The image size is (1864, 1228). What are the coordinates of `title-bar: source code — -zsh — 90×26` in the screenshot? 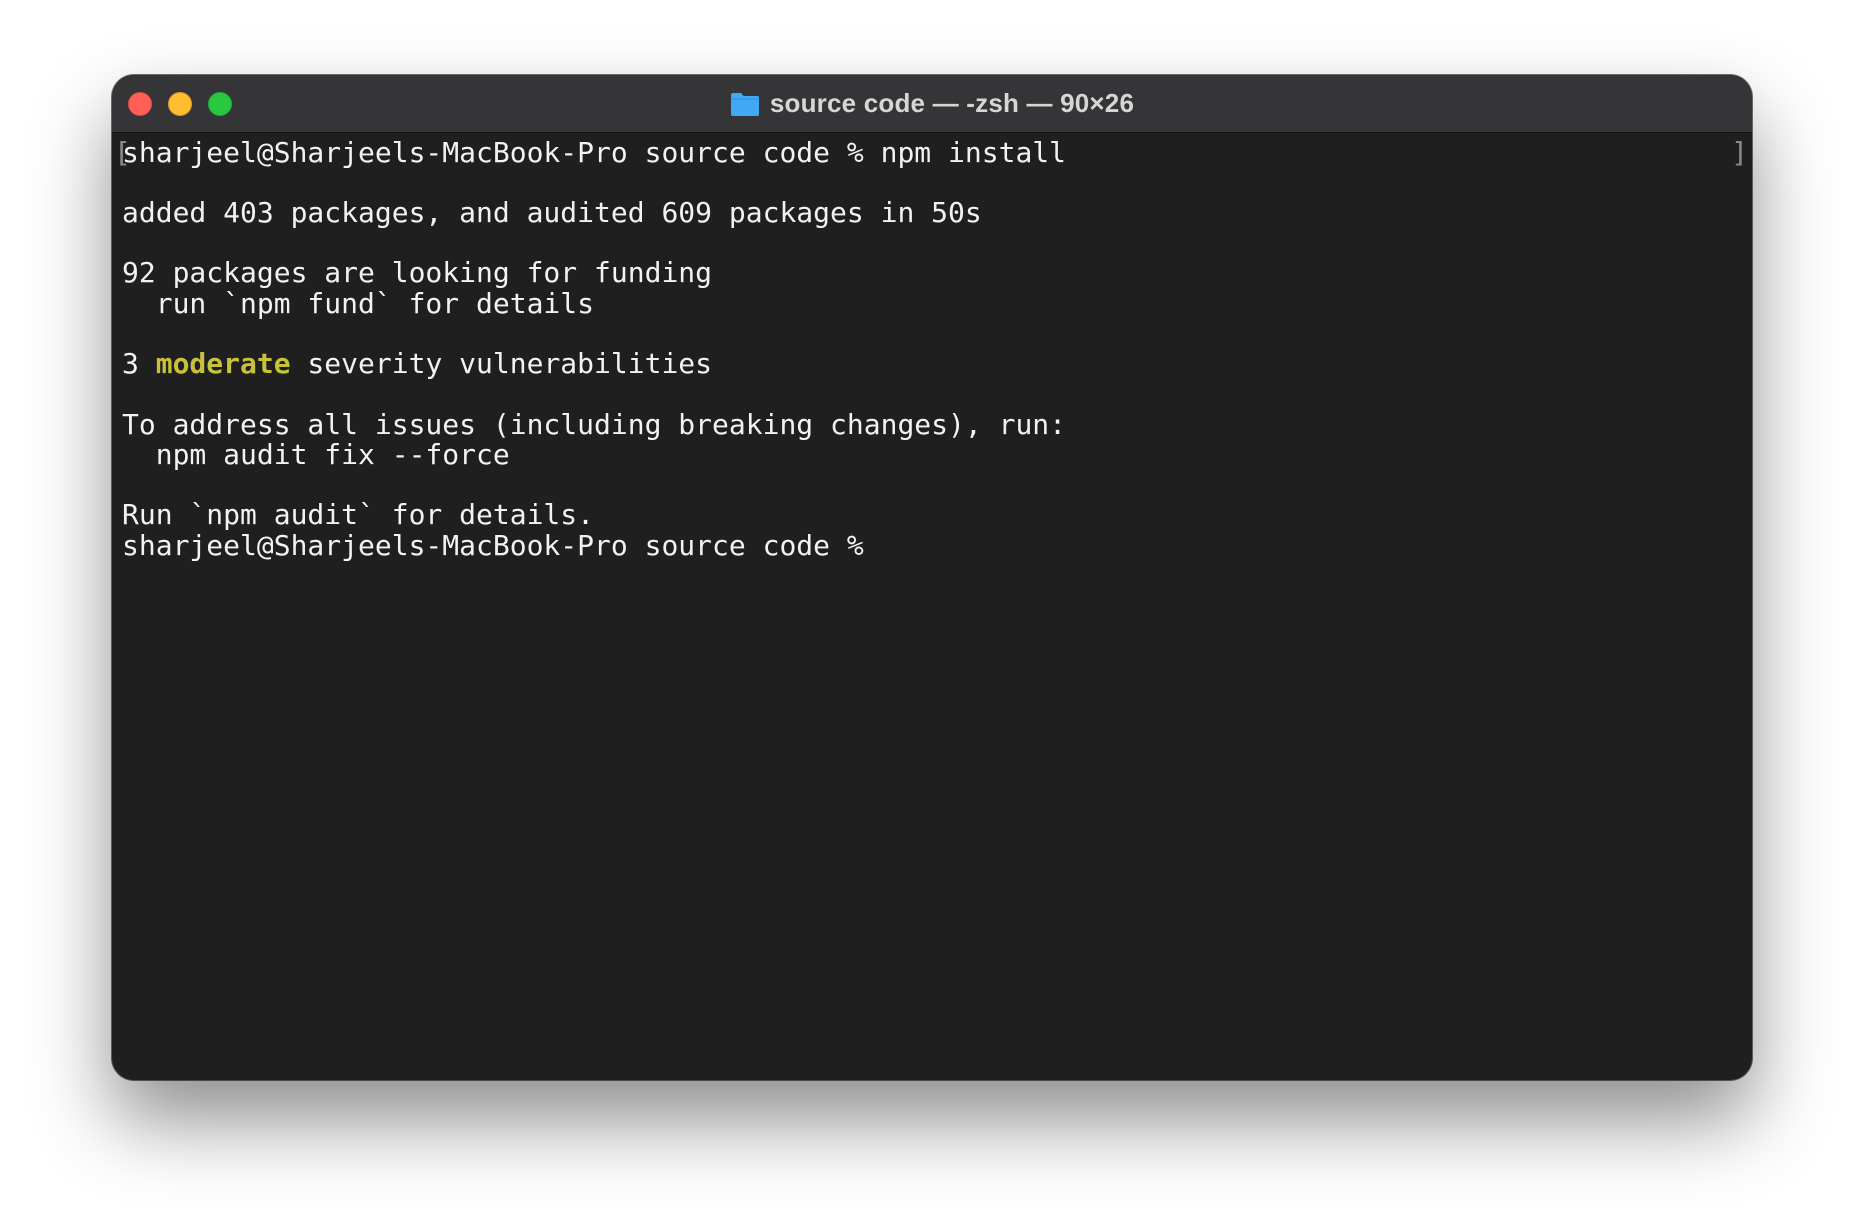 It's located at (932, 104).